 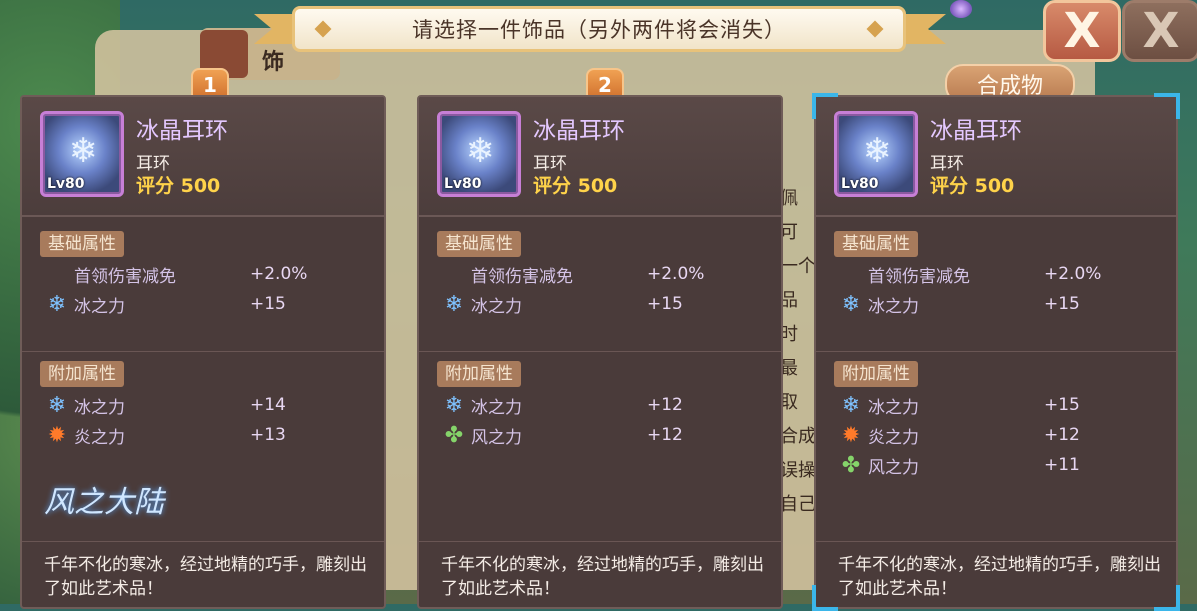 I want to click on selection-corner, so click(x=825, y=598).